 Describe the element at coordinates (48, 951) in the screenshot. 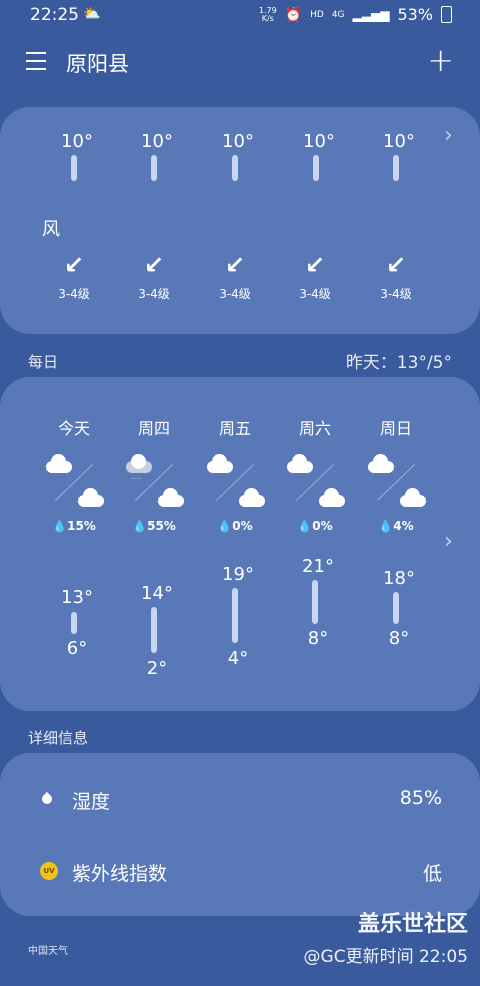

I see `china-weather-logo: 中国天气` at that location.